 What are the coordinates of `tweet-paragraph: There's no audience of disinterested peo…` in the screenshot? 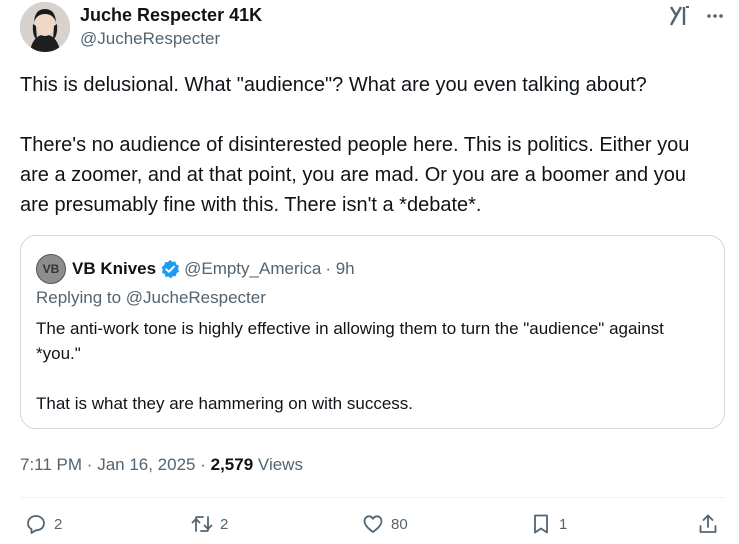 It's located at (355, 175).